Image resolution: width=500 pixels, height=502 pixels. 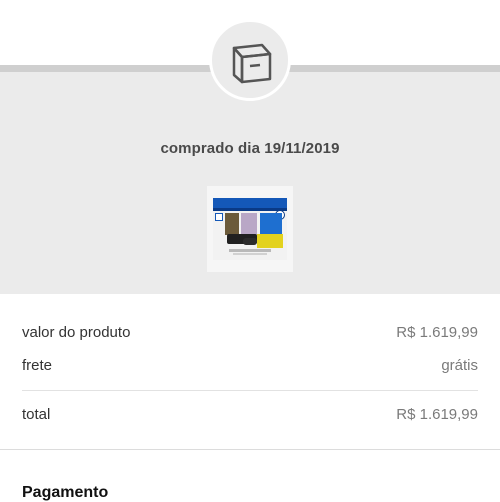 I want to click on ps4-bundle-box-art, so click(x=250, y=229).